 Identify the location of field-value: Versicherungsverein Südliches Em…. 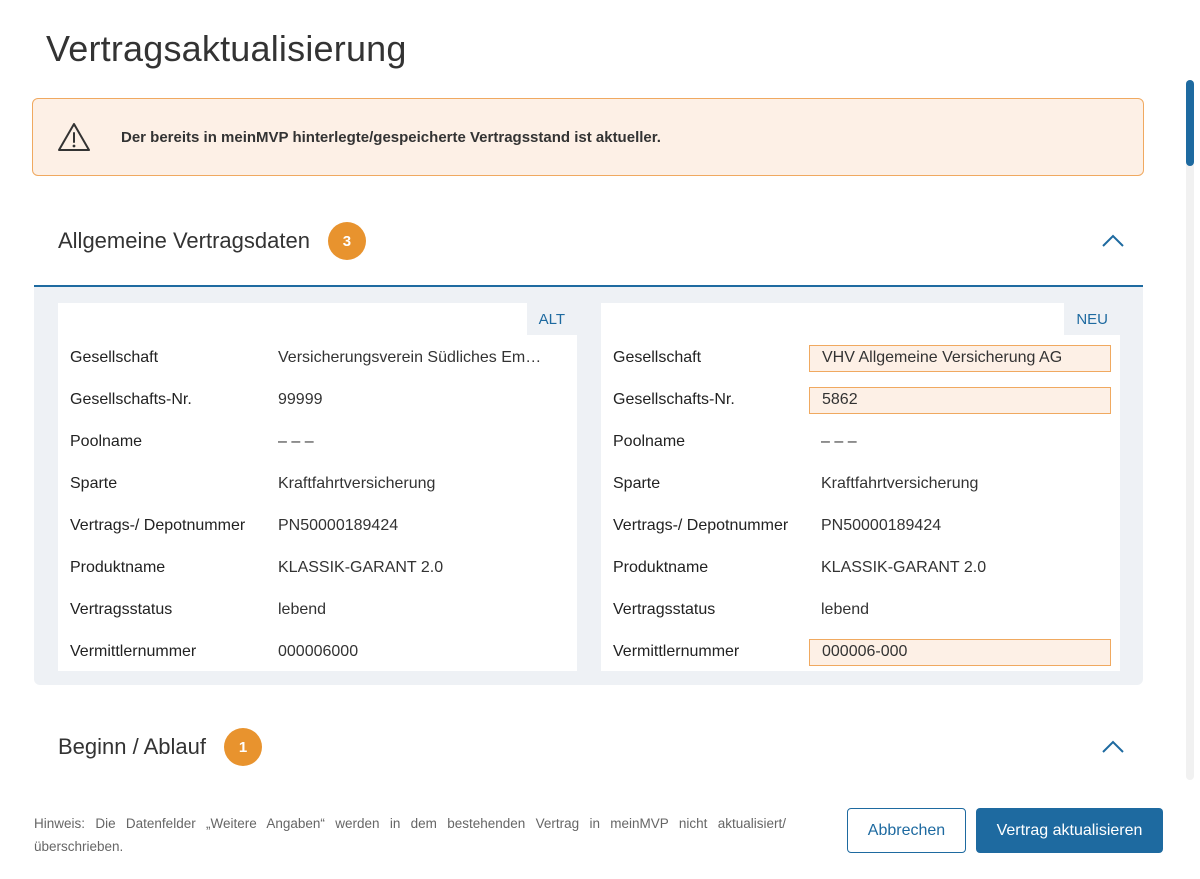
(410, 357).